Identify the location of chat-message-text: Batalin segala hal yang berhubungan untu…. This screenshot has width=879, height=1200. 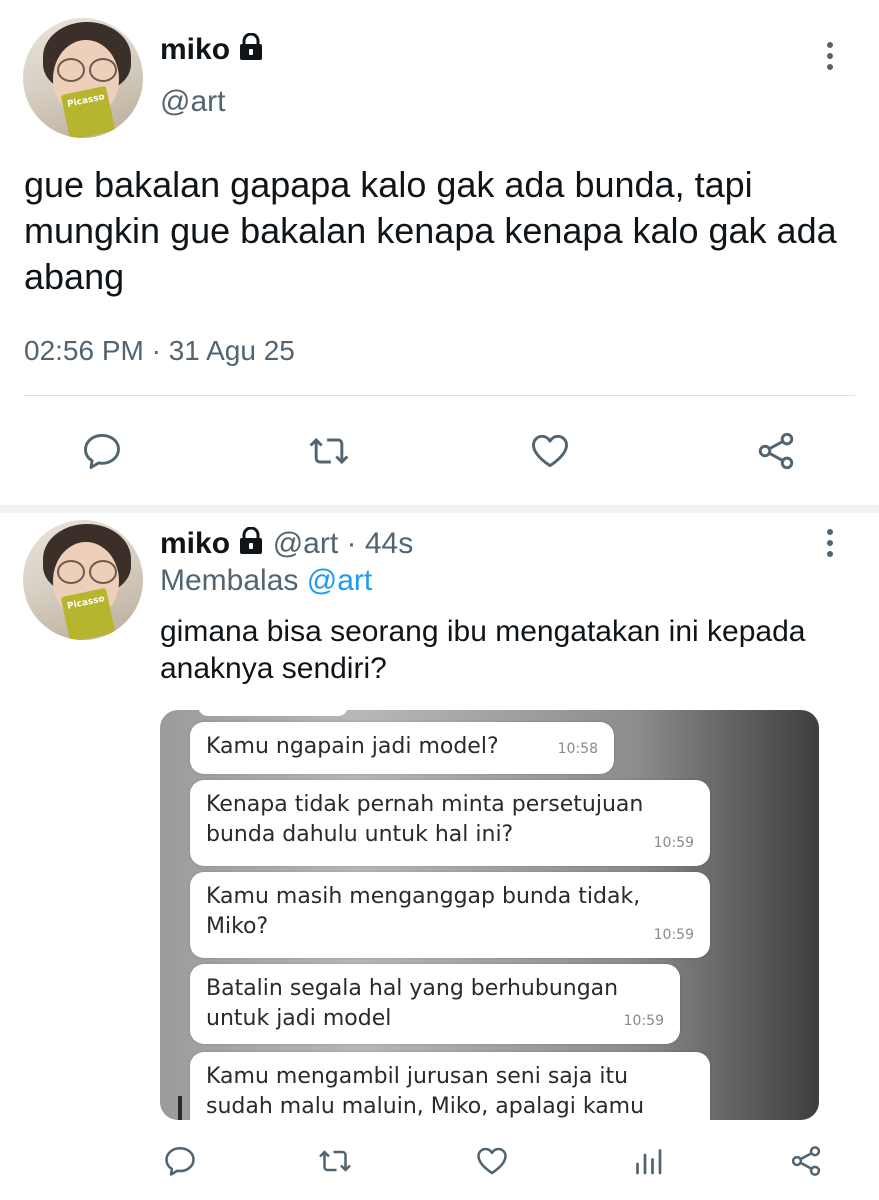
(412, 1003).